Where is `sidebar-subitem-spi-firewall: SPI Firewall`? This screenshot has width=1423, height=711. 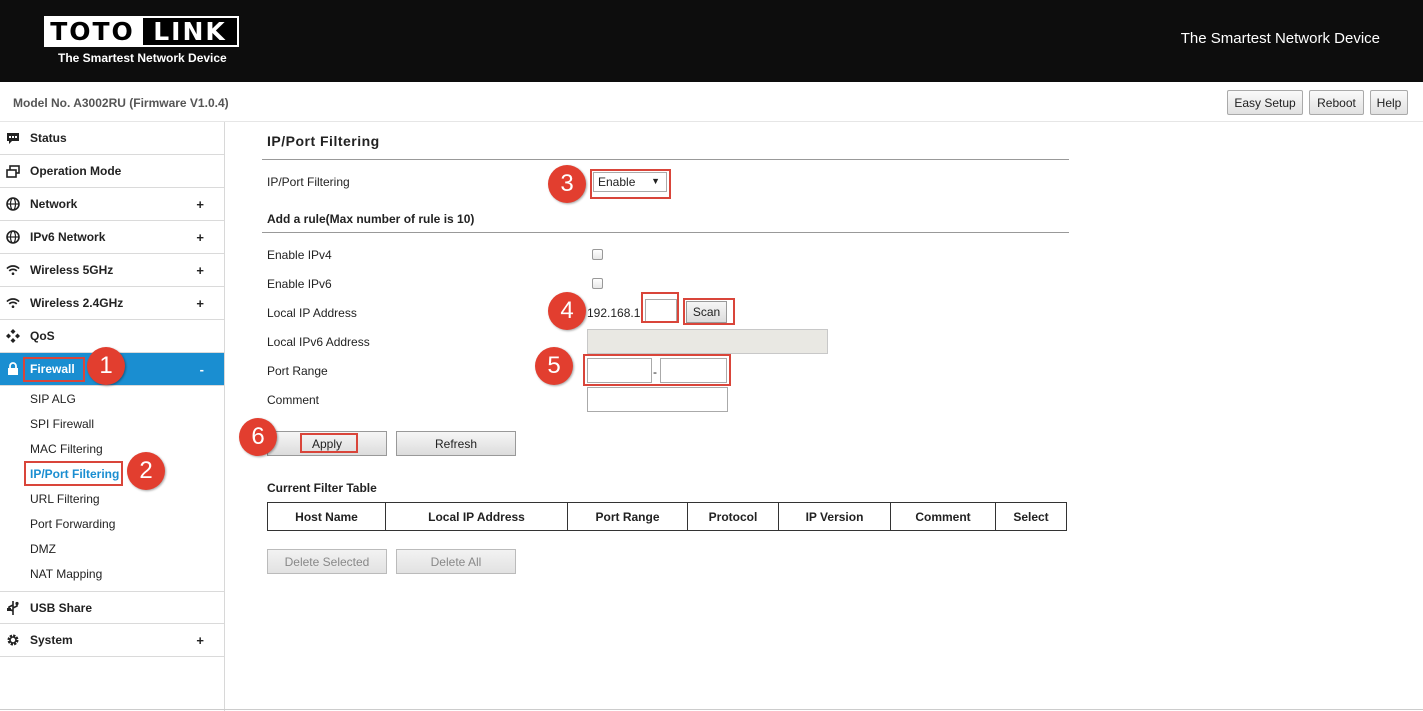
sidebar-subitem-spi-firewall: SPI Firewall is located at coordinates (62, 424).